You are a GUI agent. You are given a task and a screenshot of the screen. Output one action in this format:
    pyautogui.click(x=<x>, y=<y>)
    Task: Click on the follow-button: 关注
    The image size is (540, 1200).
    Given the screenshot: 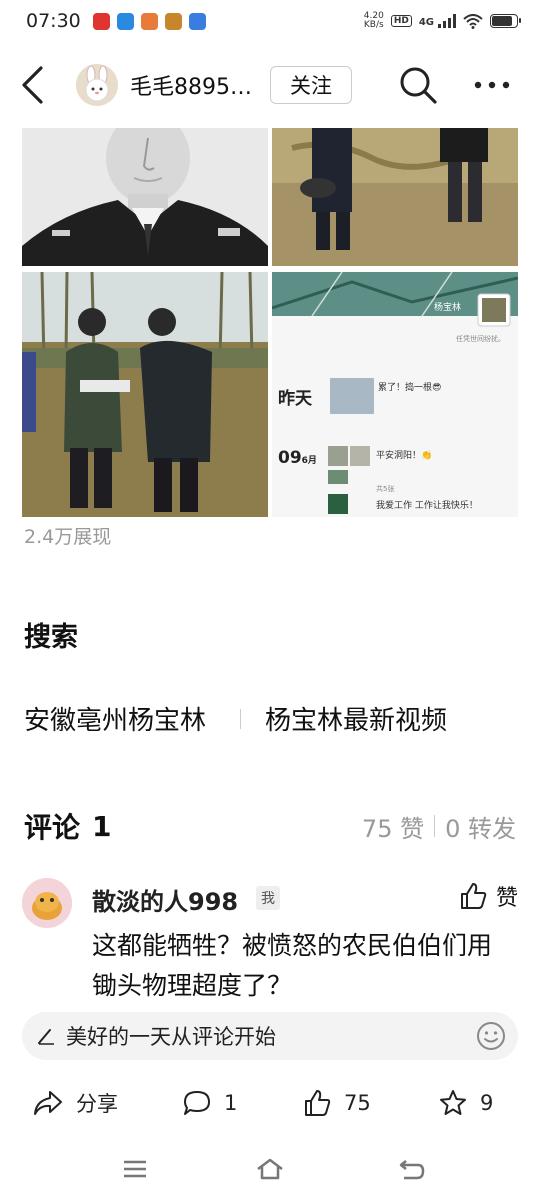 What is the action you would take?
    pyautogui.click(x=311, y=85)
    